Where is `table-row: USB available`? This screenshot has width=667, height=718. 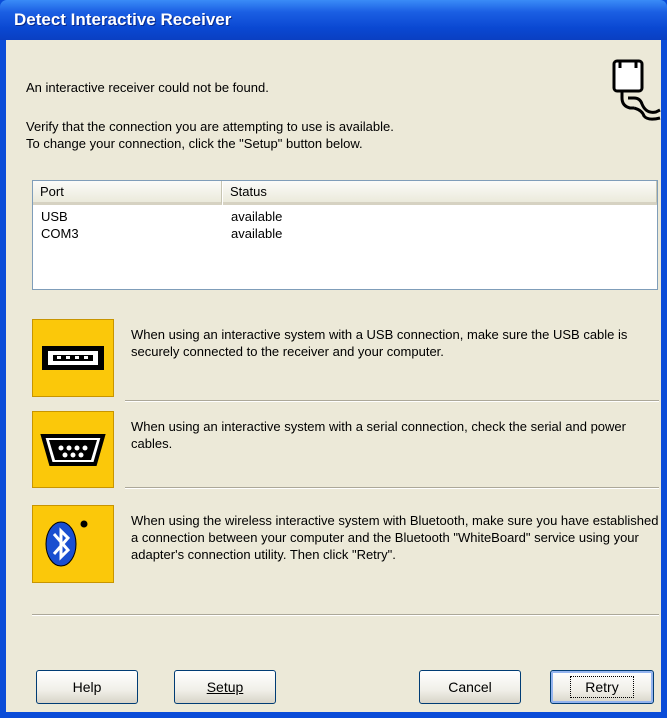
table-row: USB available is located at coordinates (343, 217).